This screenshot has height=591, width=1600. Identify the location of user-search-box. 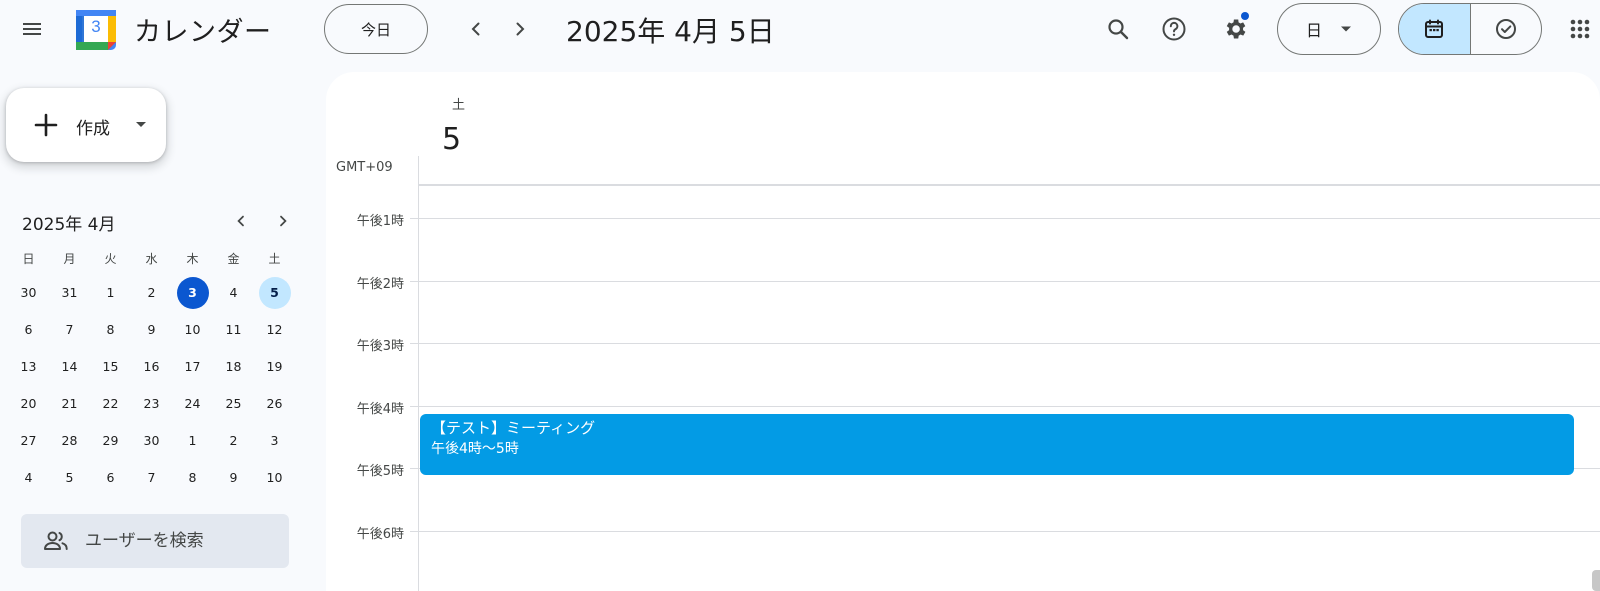
(155, 541).